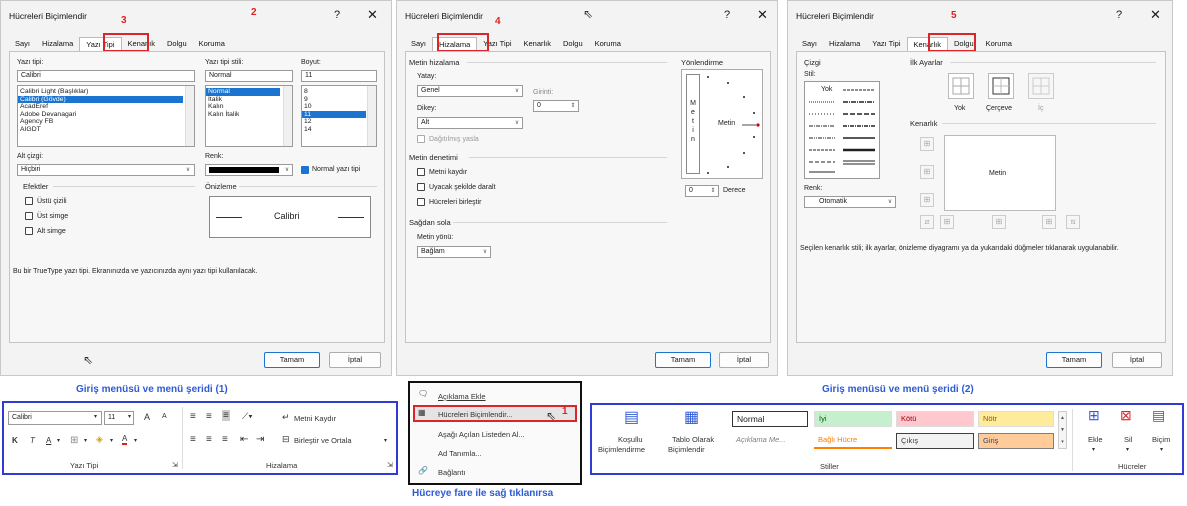 This screenshot has height=506, width=1187. I want to click on line-style-box: Yok, so click(842, 130).